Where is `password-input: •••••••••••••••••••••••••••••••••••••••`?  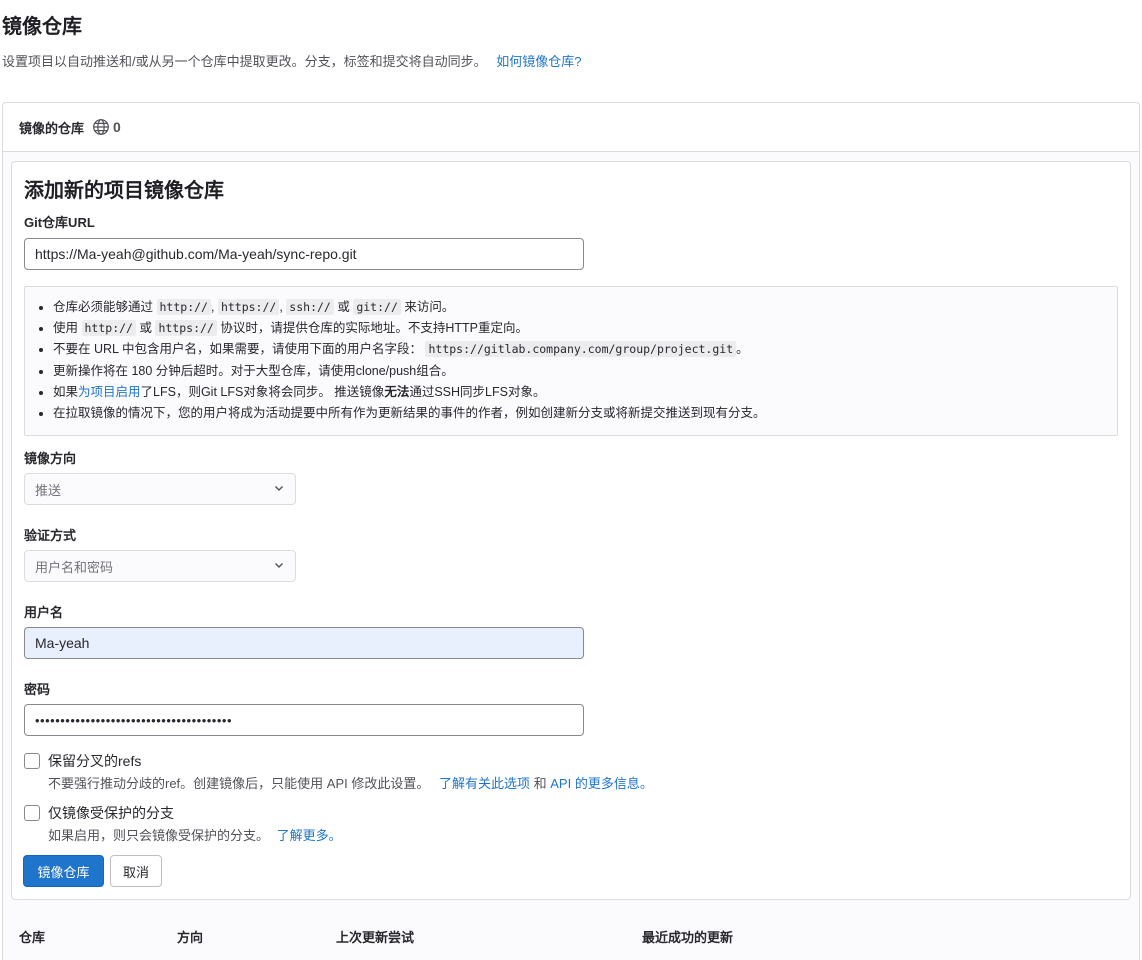
password-input: ••••••••••••••••••••••••••••••••••••••• is located at coordinates (304, 720).